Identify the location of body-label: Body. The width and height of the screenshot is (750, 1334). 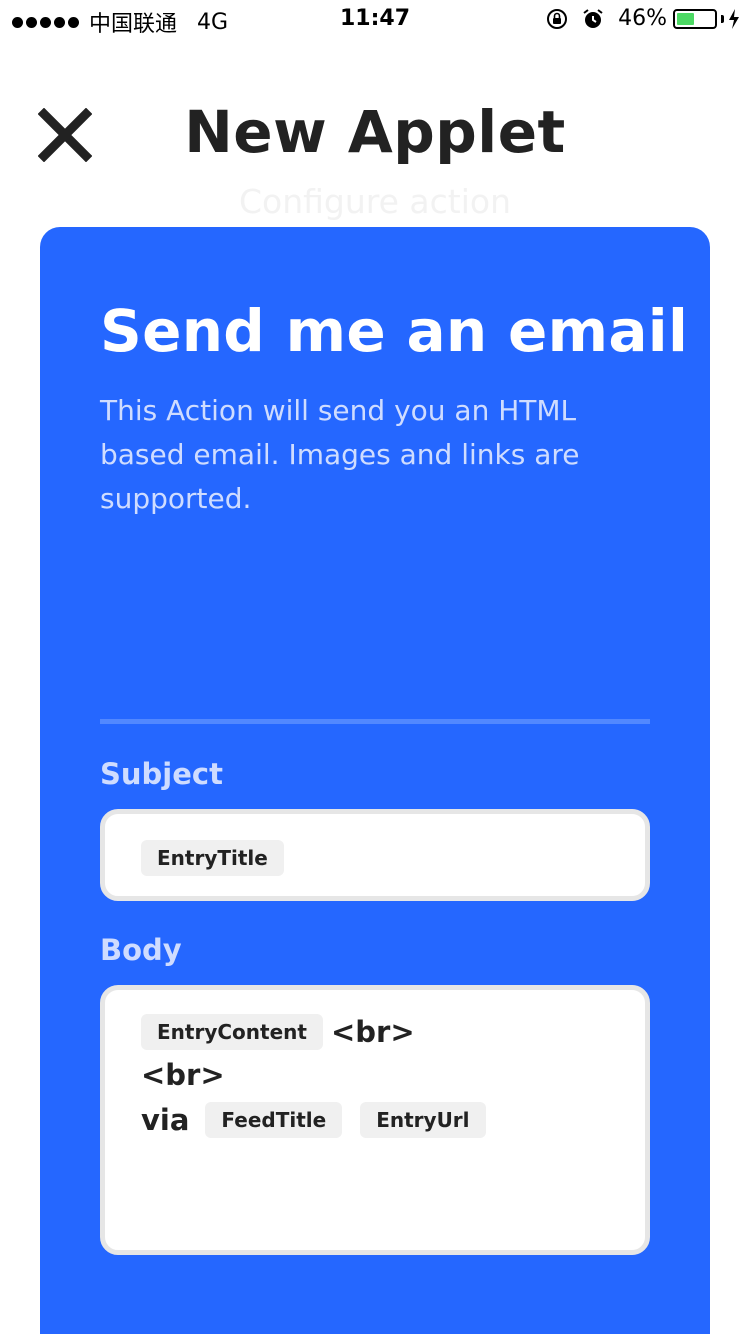
(141, 950).